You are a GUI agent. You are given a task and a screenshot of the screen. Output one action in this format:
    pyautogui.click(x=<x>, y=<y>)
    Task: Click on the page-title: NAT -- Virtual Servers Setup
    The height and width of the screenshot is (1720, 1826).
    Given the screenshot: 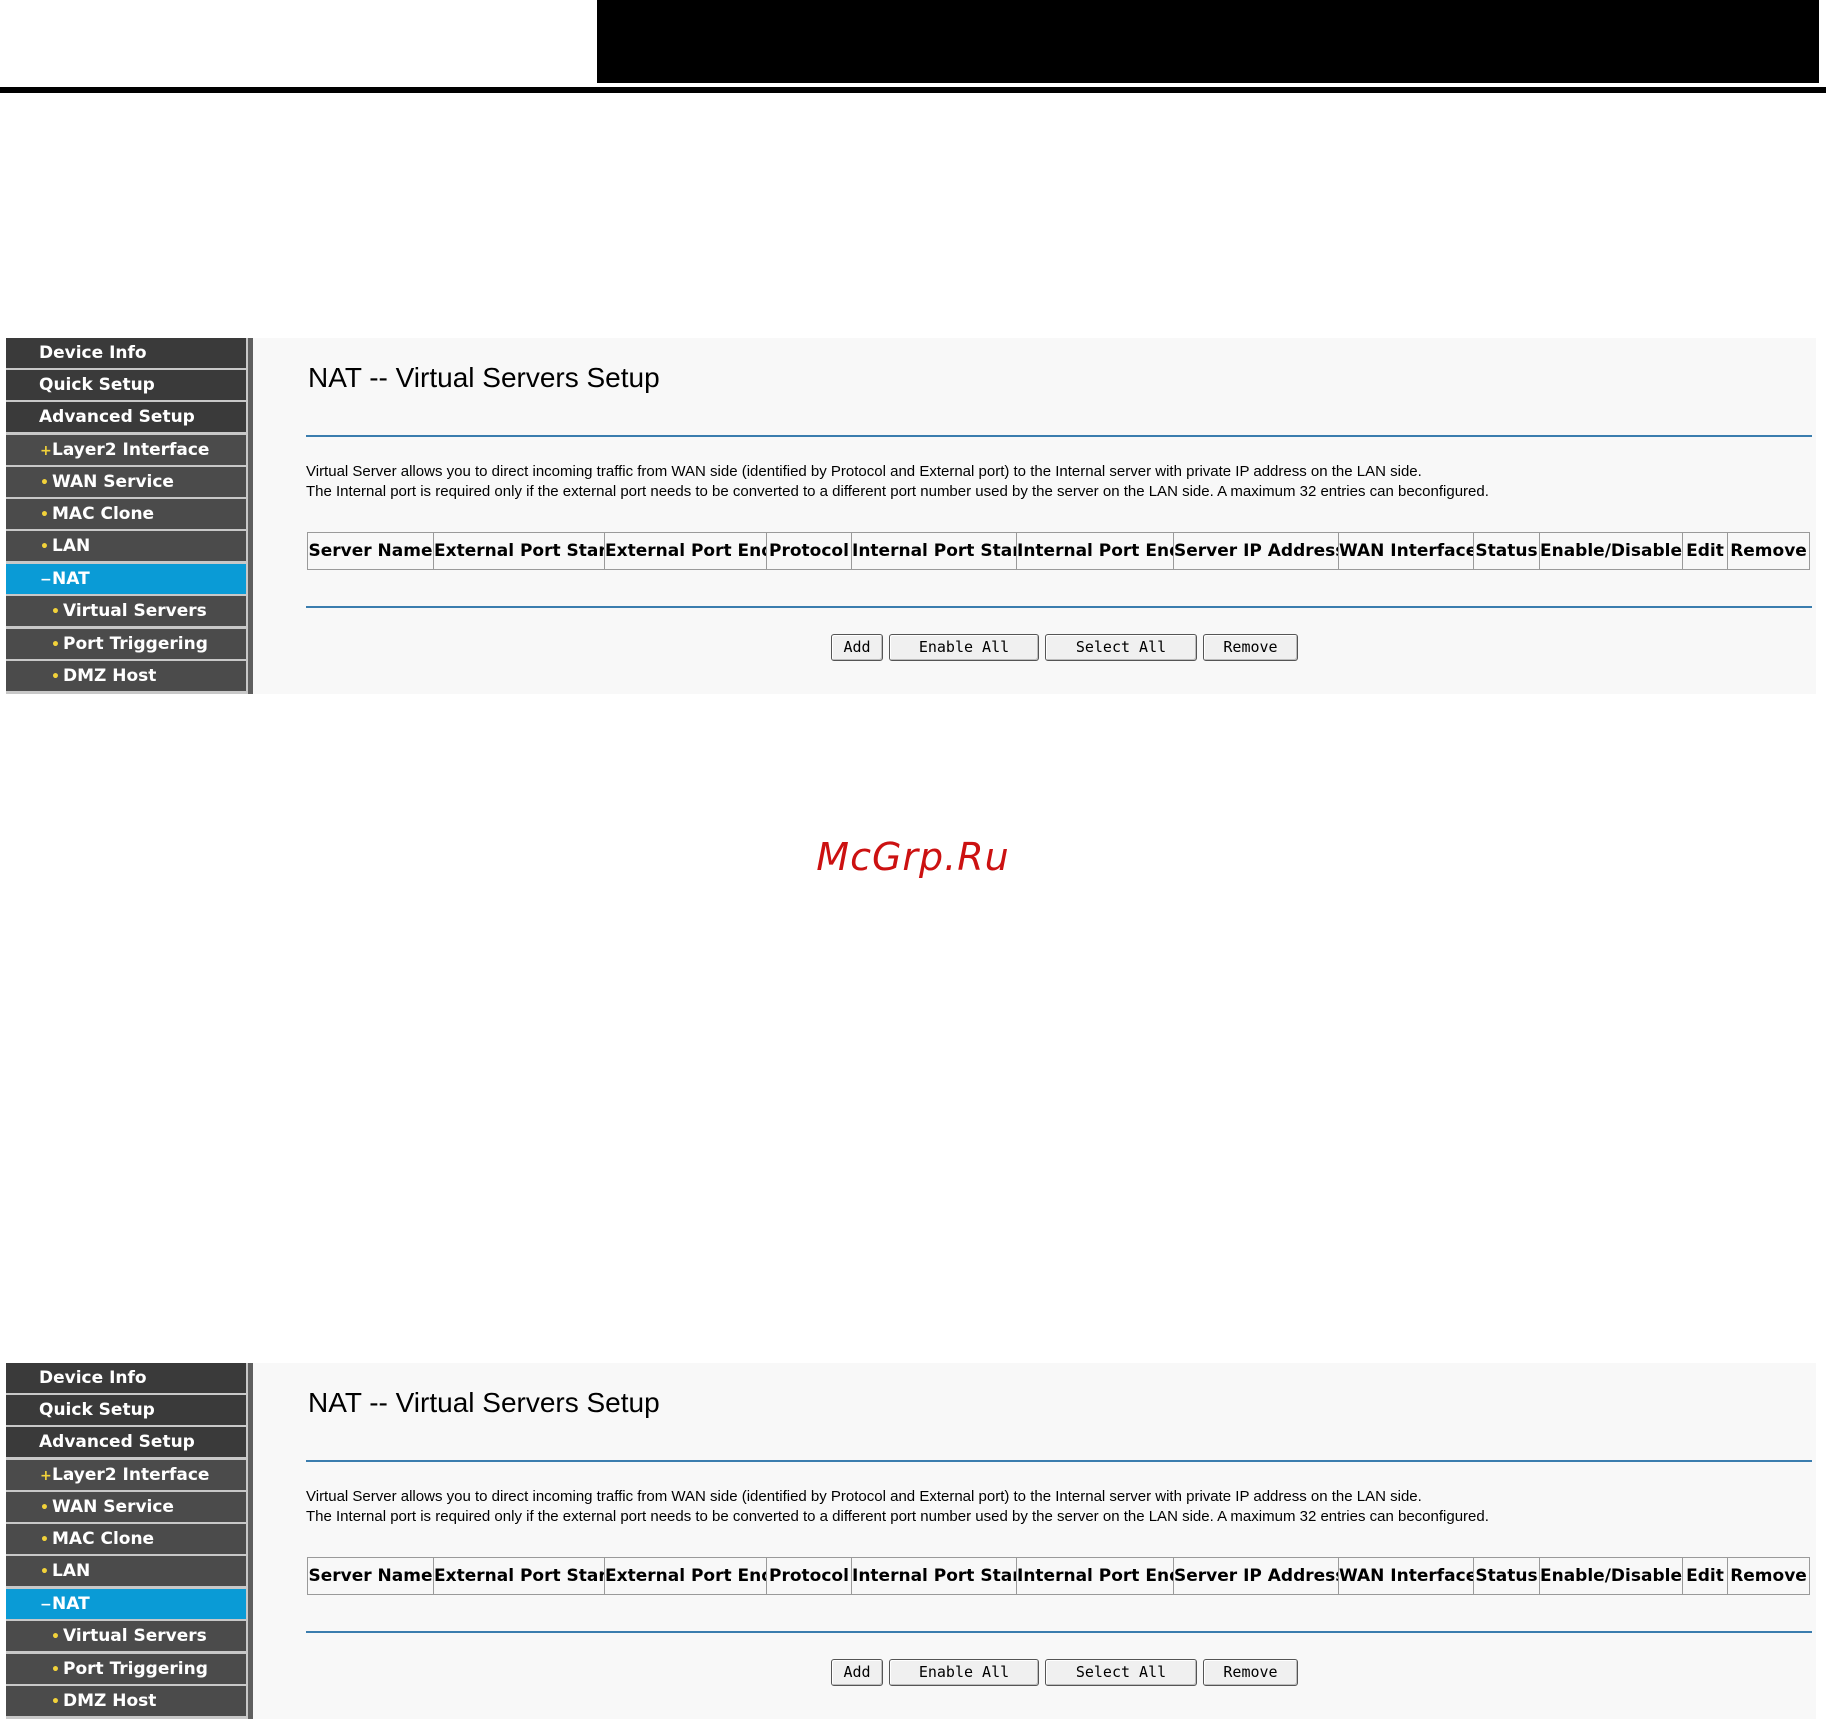 What is the action you would take?
    pyautogui.click(x=484, y=1402)
    